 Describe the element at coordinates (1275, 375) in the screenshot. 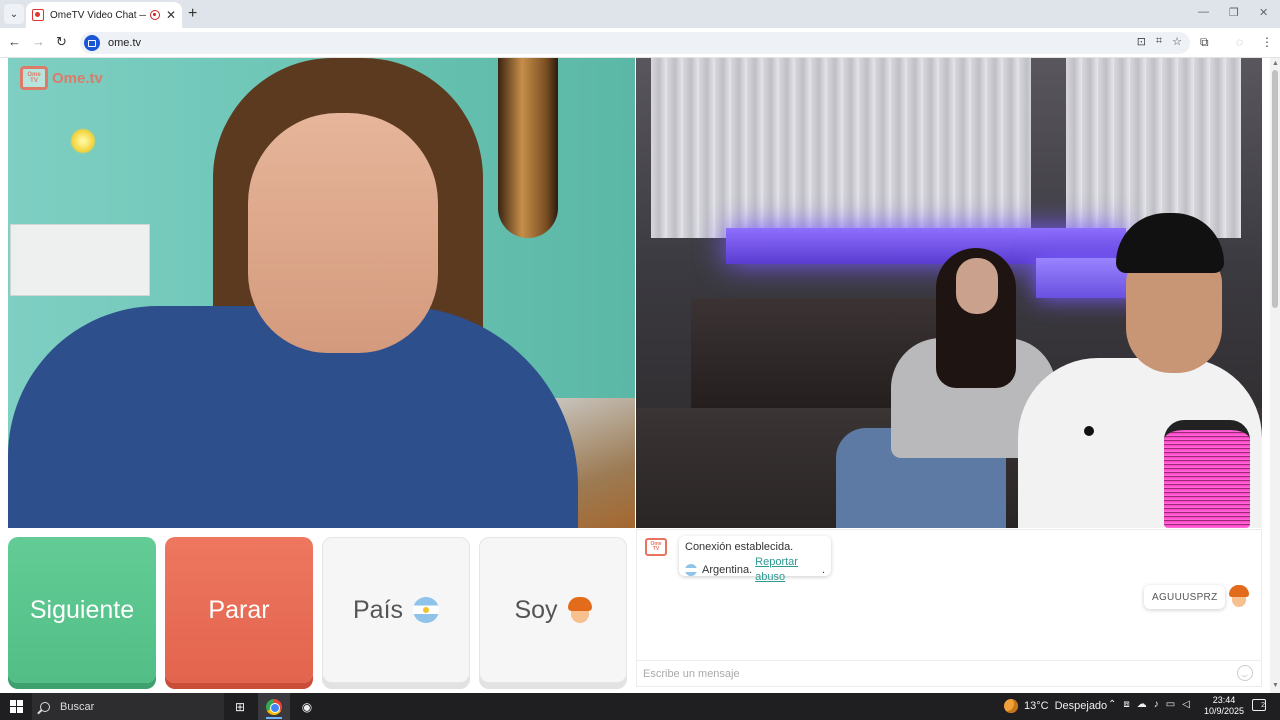

I see `page-scrollbar: ▲ ▼` at that location.